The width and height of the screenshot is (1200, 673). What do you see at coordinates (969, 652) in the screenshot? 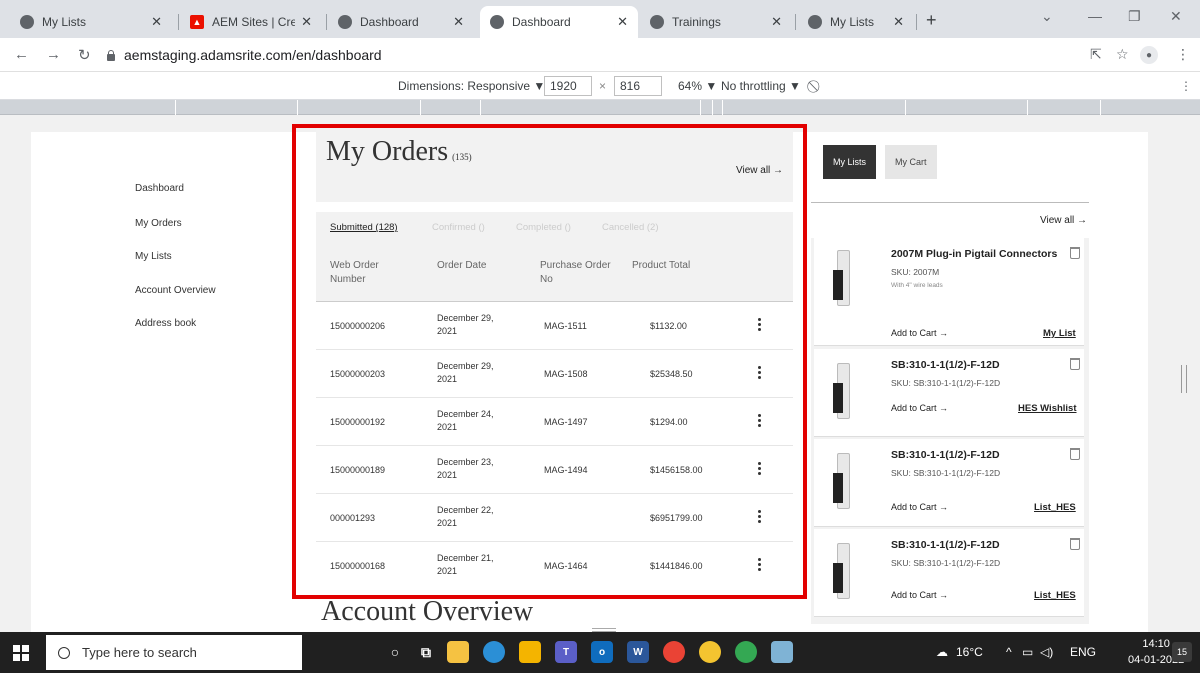
I see `weather-temp: 16°C` at bounding box center [969, 652].